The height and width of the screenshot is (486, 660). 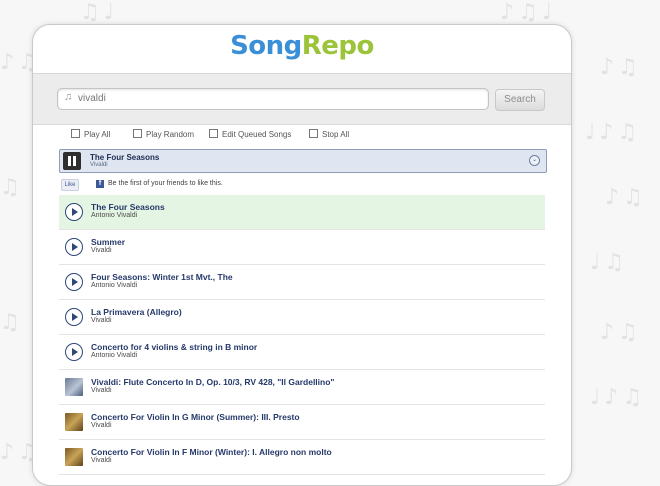 I want to click on music-note-icon: ♫, so click(x=68, y=97).